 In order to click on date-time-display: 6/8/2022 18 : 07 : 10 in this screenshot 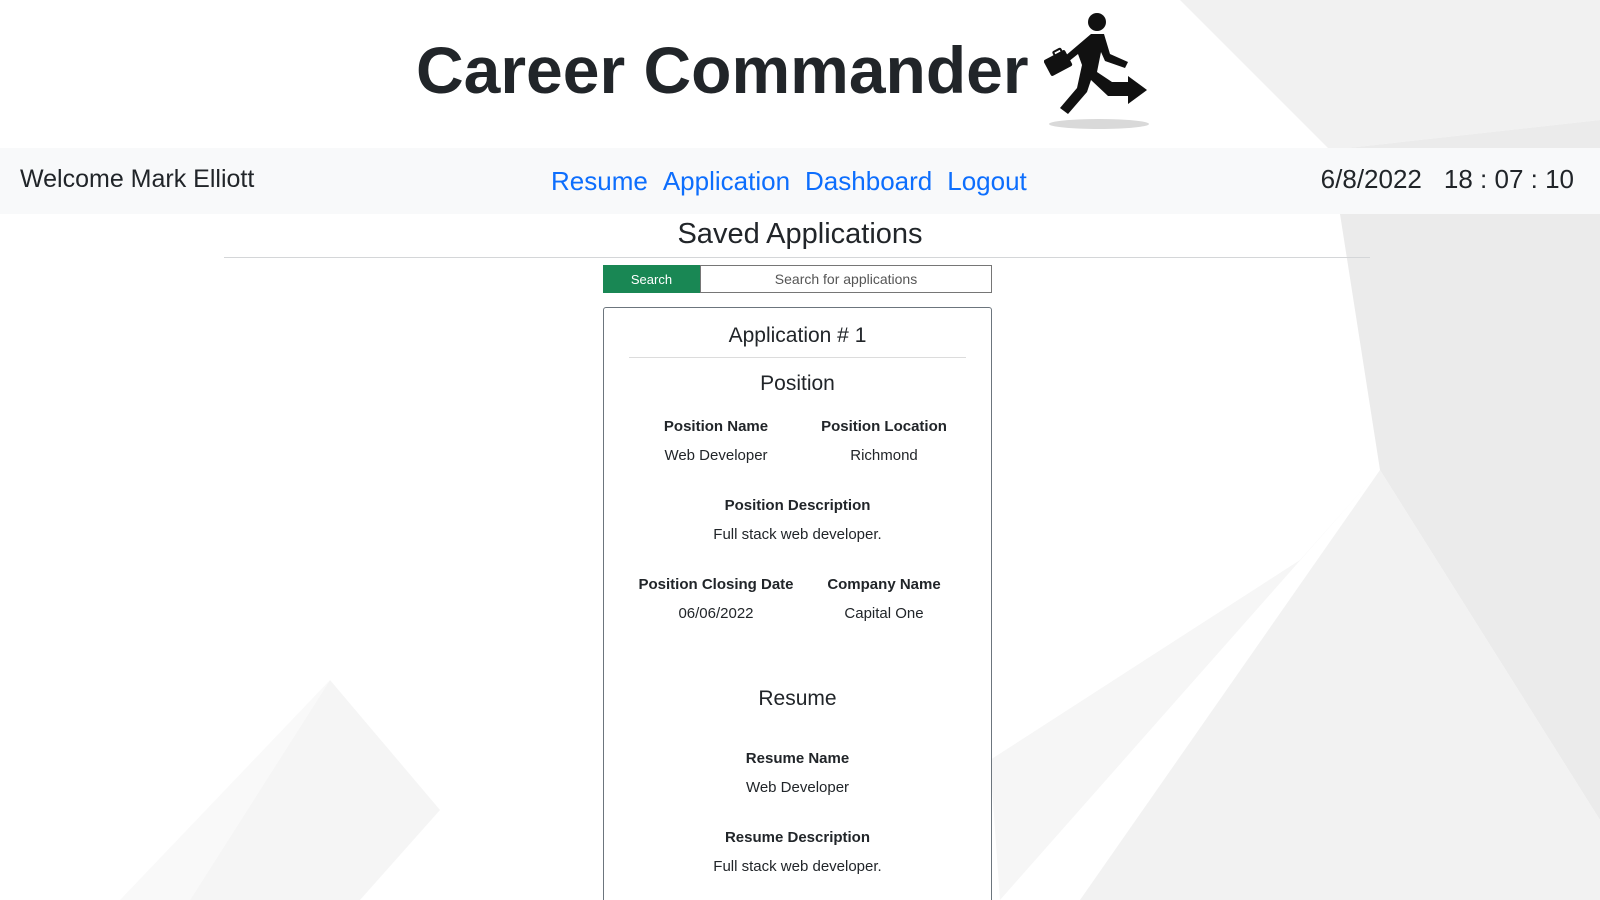, I will do `click(1447, 181)`.